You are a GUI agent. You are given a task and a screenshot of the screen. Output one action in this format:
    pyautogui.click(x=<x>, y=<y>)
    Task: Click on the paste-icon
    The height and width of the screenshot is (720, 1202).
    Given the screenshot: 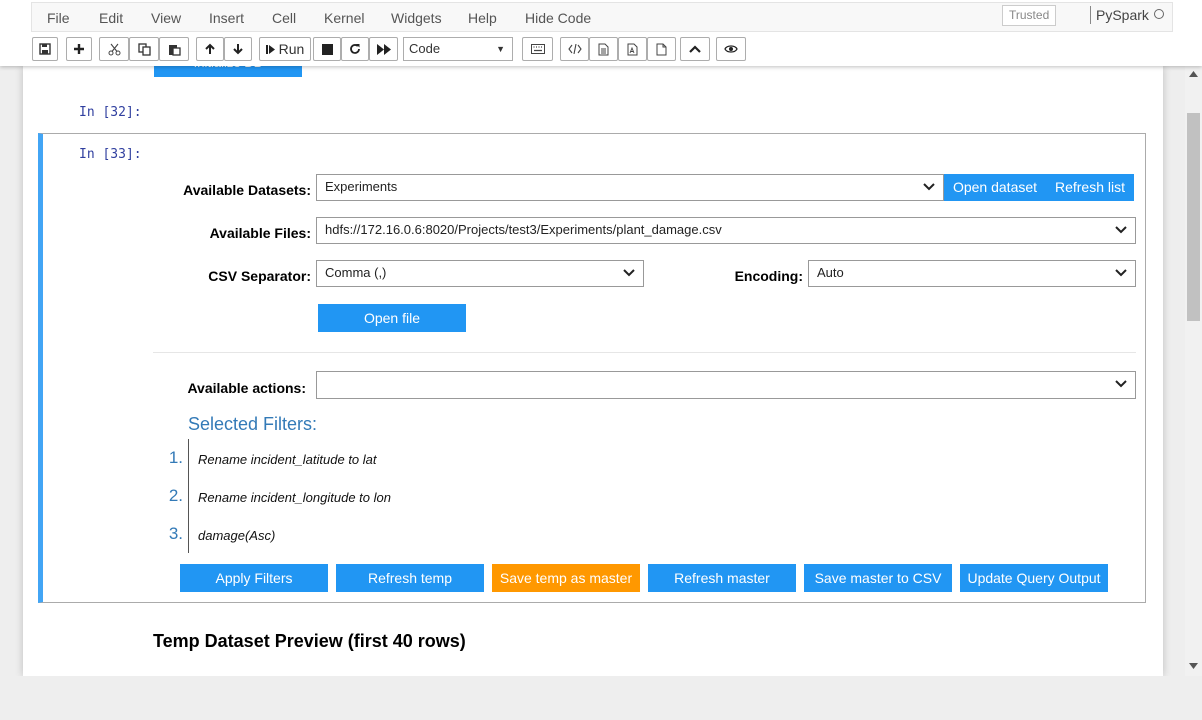 What is the action you would take?
    pyautogui.click(x=174, y=50)
    